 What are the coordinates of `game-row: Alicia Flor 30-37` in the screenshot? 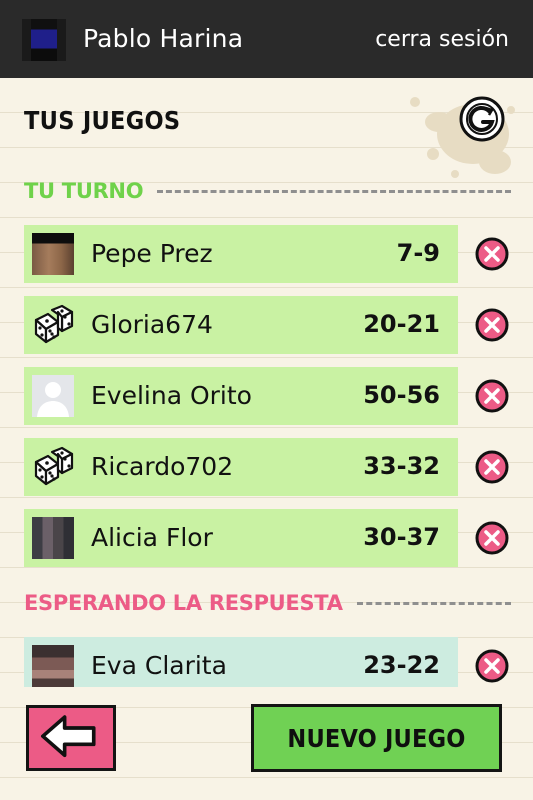 It's located at (241, 538).